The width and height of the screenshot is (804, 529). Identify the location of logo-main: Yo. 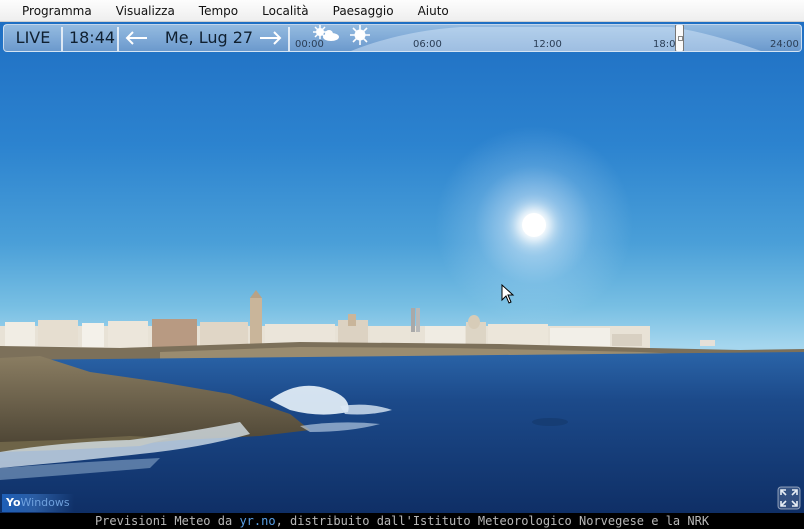
(13, 502).